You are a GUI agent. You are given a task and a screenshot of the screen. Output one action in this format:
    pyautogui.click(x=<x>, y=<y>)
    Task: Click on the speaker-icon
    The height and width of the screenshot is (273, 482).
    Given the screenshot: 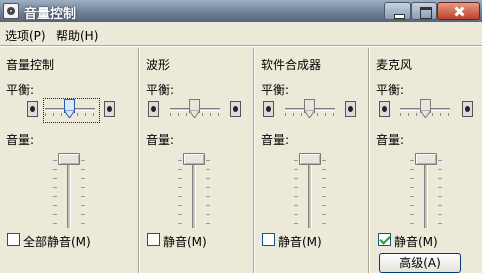 What is the action you would take?
    pyautogui.click(x=11, y=11)
    